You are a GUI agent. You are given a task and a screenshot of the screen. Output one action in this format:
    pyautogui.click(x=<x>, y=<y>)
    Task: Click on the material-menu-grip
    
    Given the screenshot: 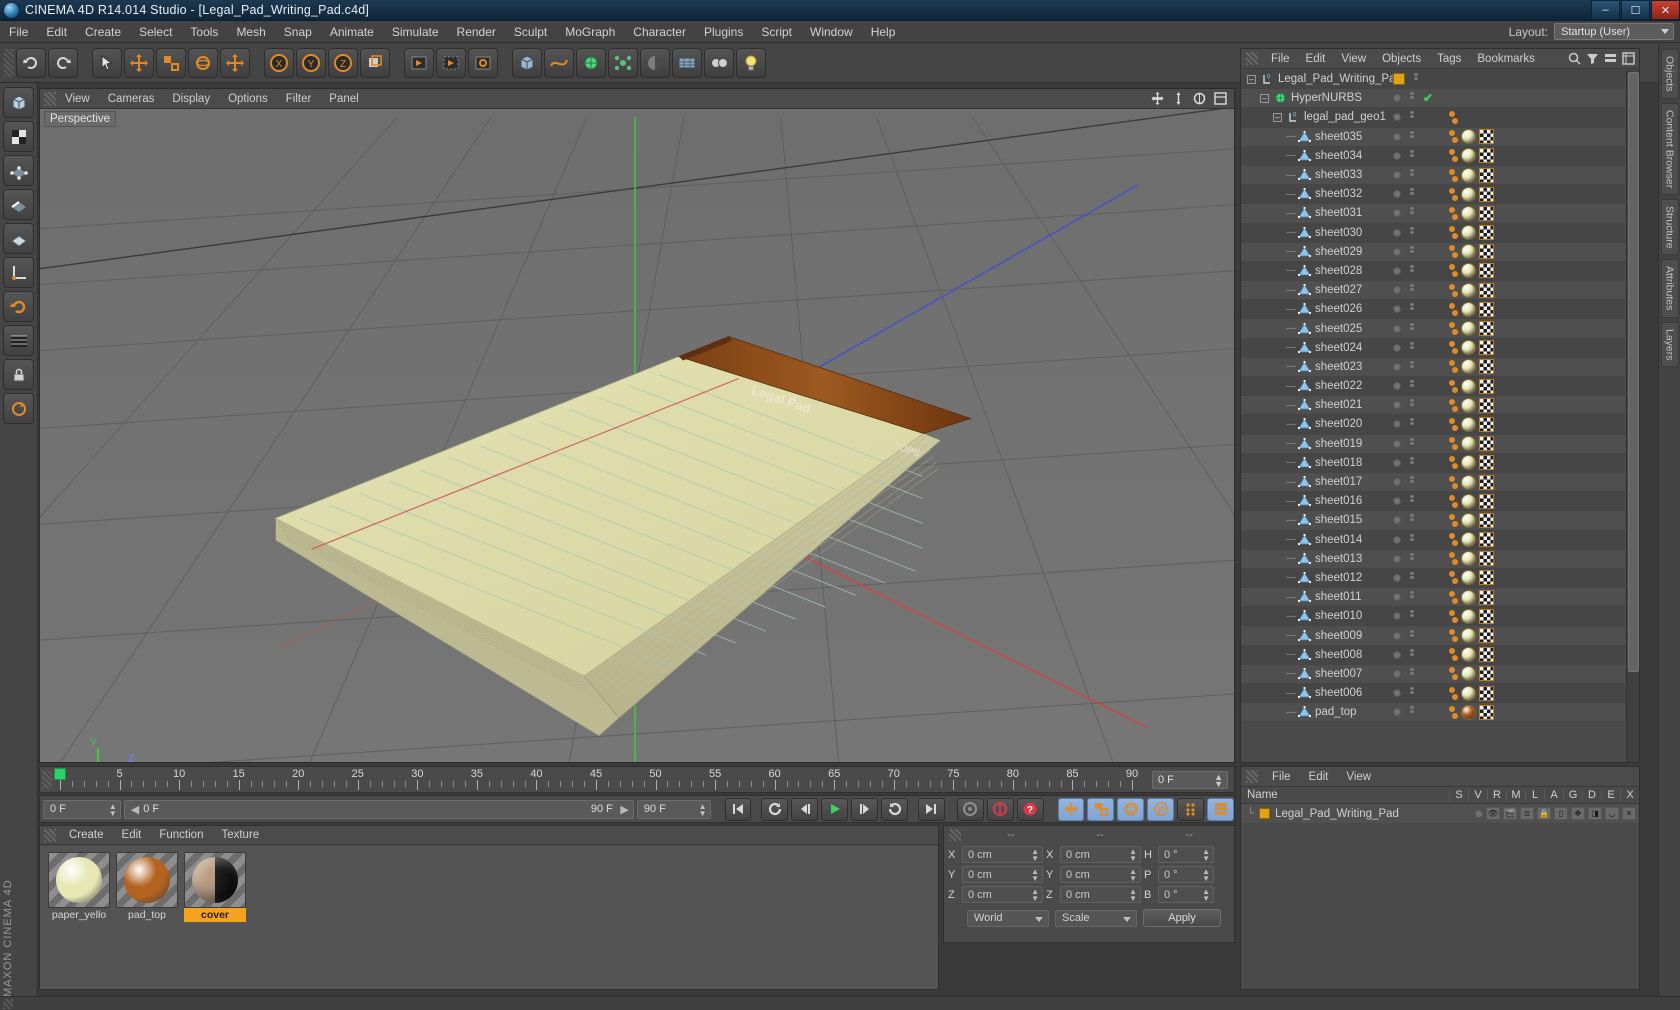 What is the action you would take?
    pyautogui.click(x=50, y=835)
    